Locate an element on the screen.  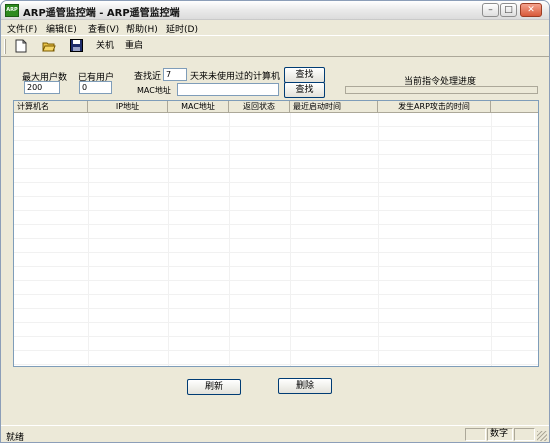
delete-button: 删除 is located at coordinates (305, 386).